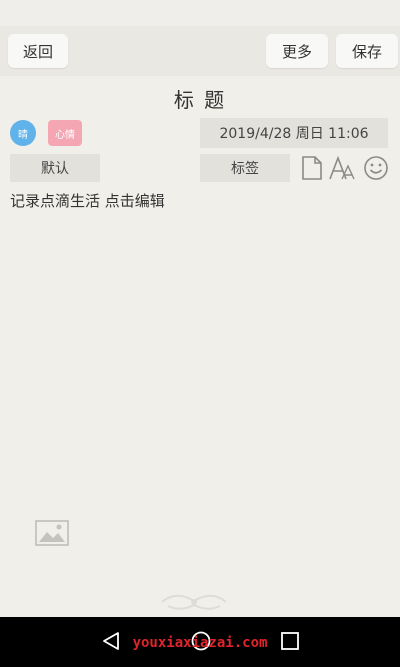 This screenshot has height=667, width=400. I want to click on doc-icon, so click(312, 168).